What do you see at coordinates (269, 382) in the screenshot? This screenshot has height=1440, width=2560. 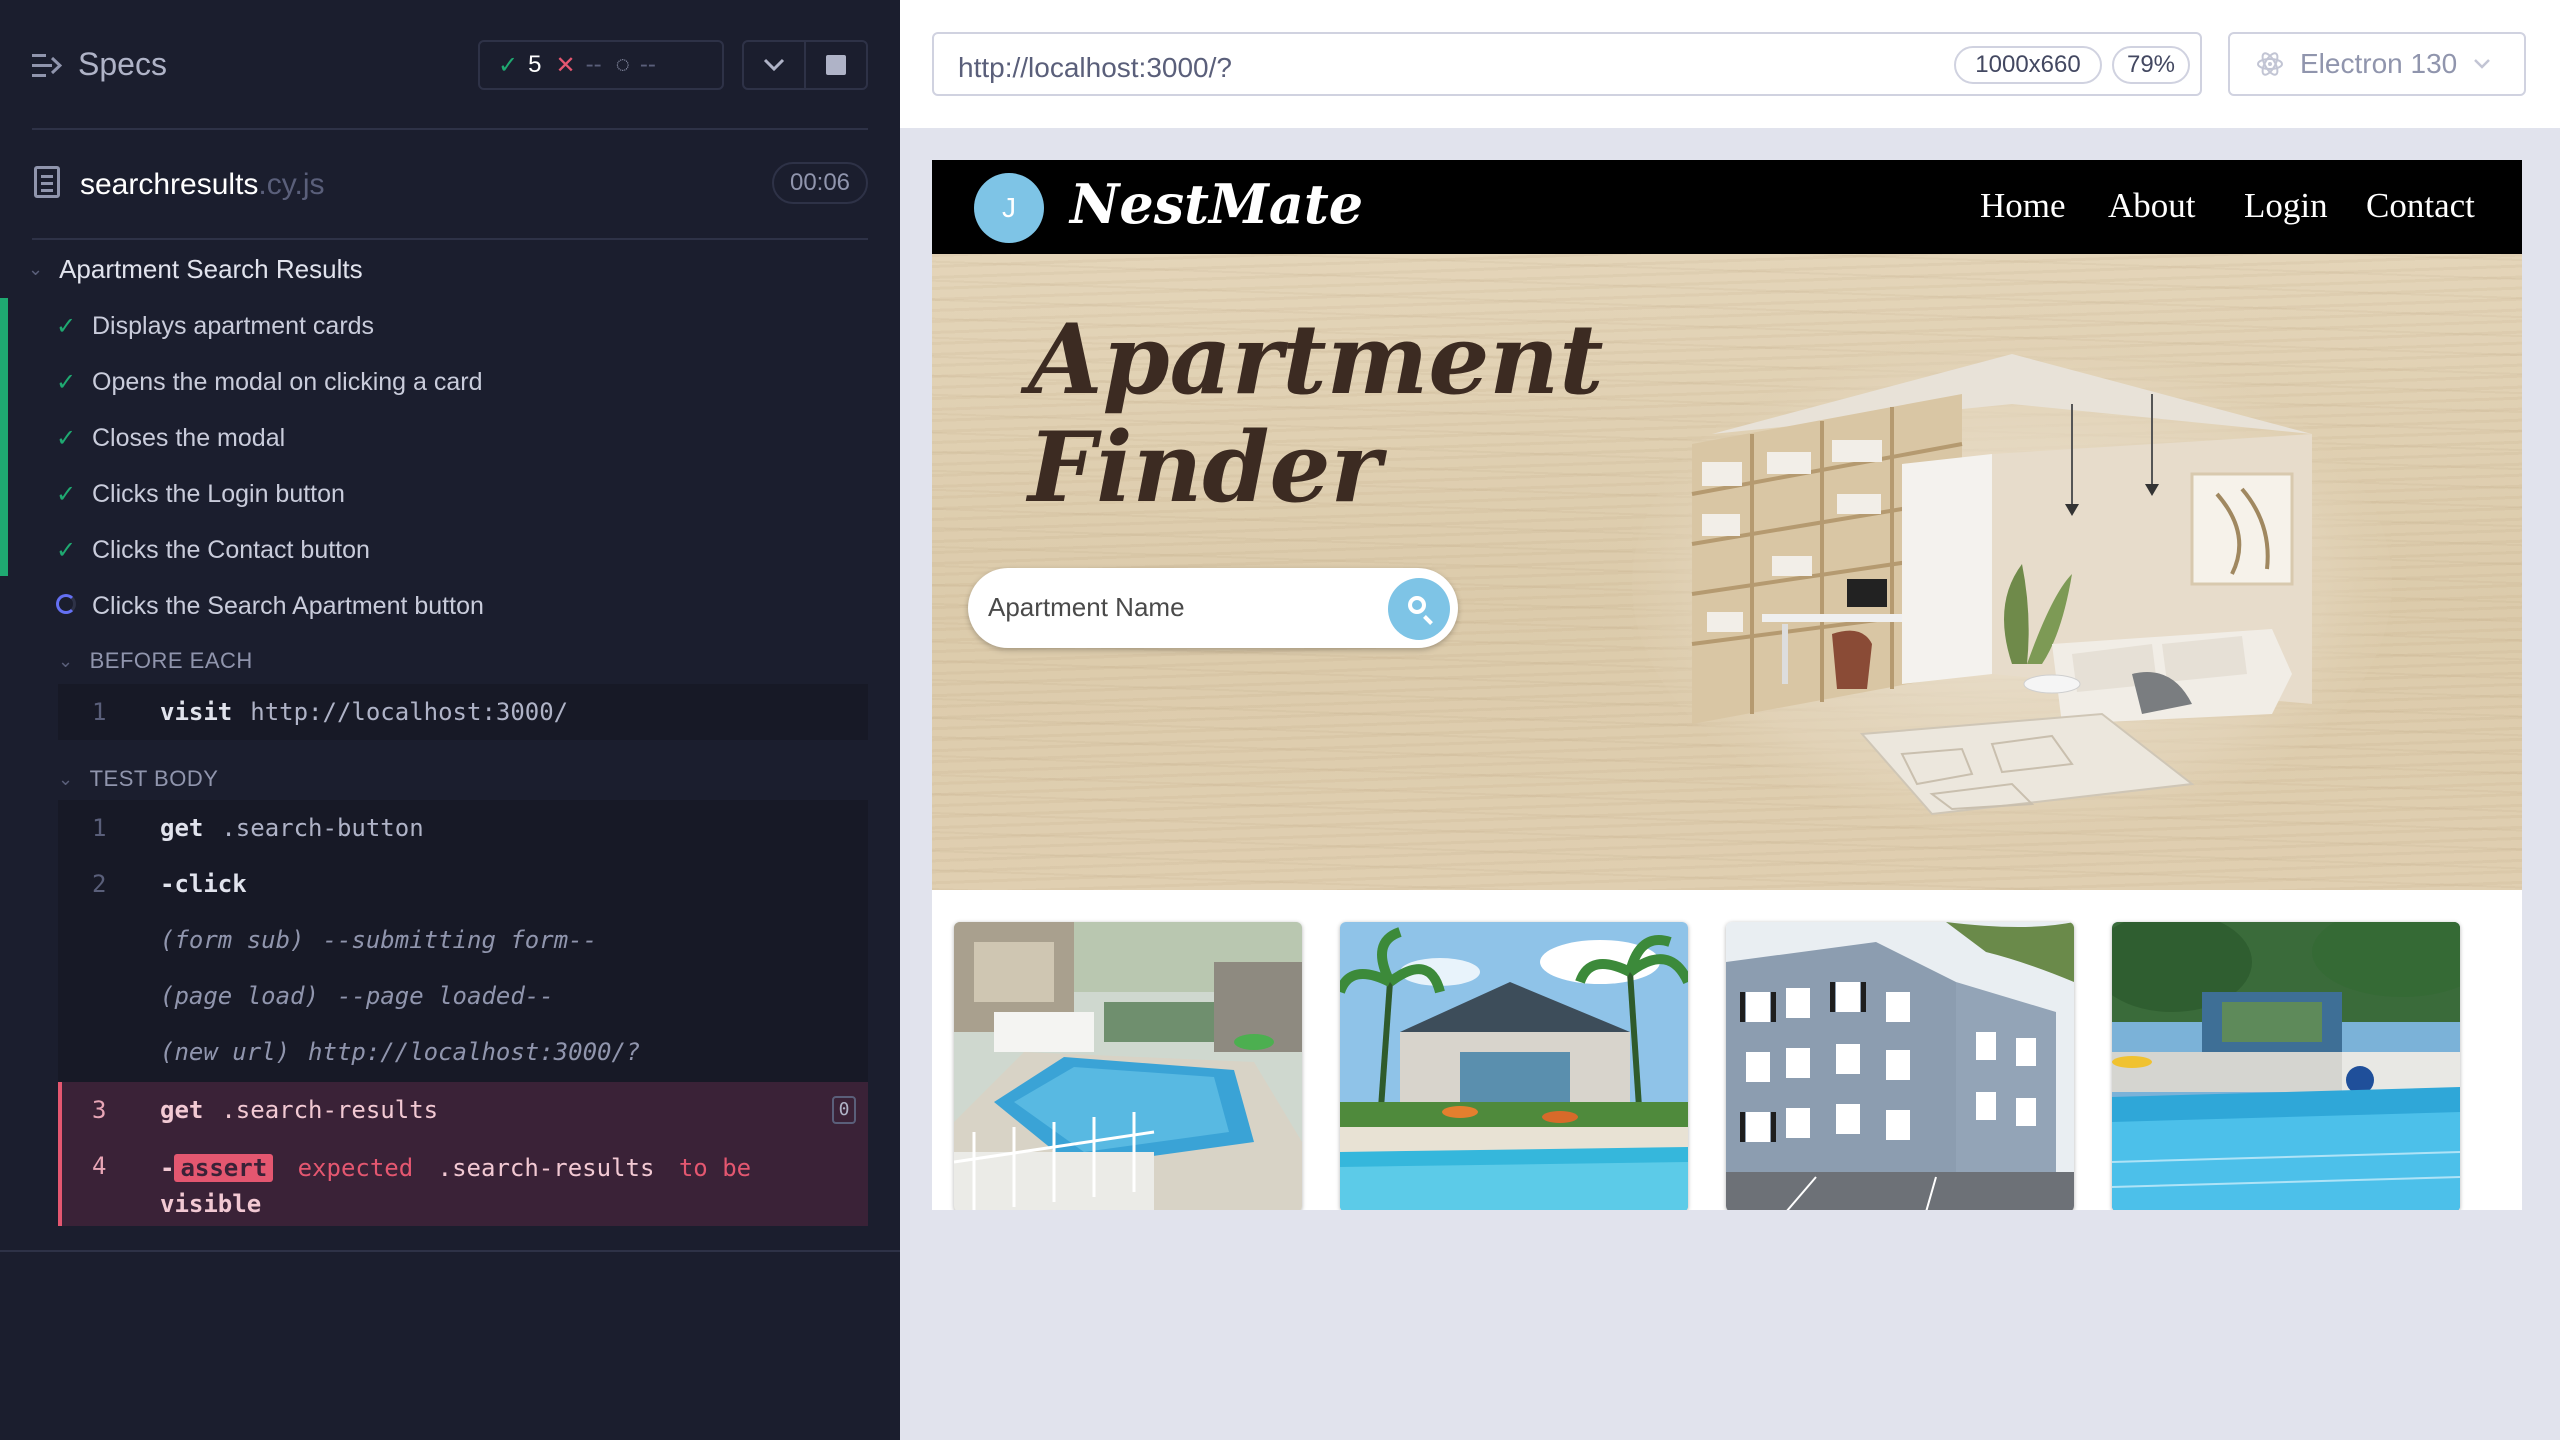 I see `test-item: ✓ Opens the modal on clicking a card` at bounding box center [269, 382].